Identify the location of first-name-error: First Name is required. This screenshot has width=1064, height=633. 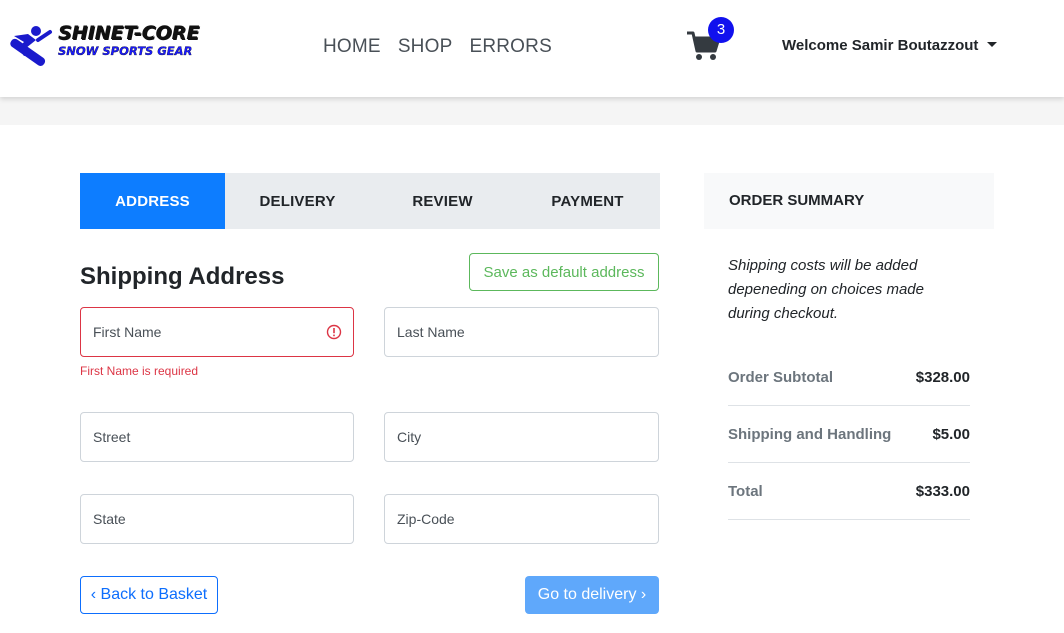
(139, 371).